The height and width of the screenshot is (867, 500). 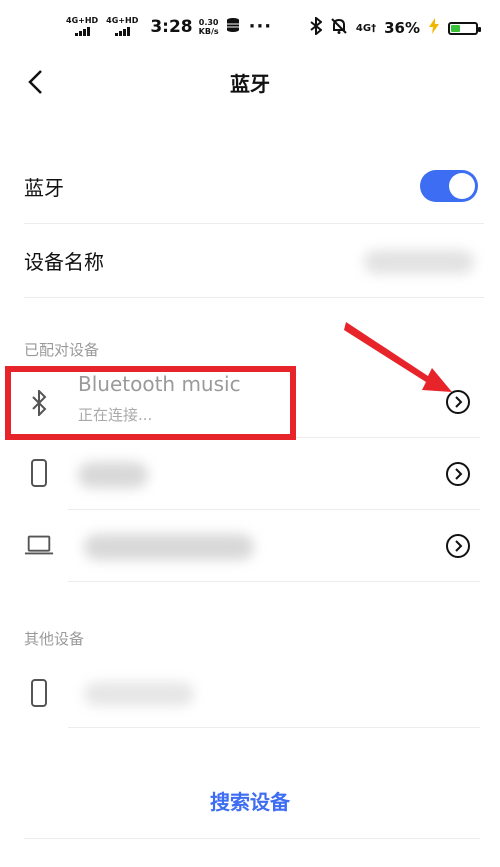 I want to click on other-devices-header: 其他设备, so click(x=54, y=639).